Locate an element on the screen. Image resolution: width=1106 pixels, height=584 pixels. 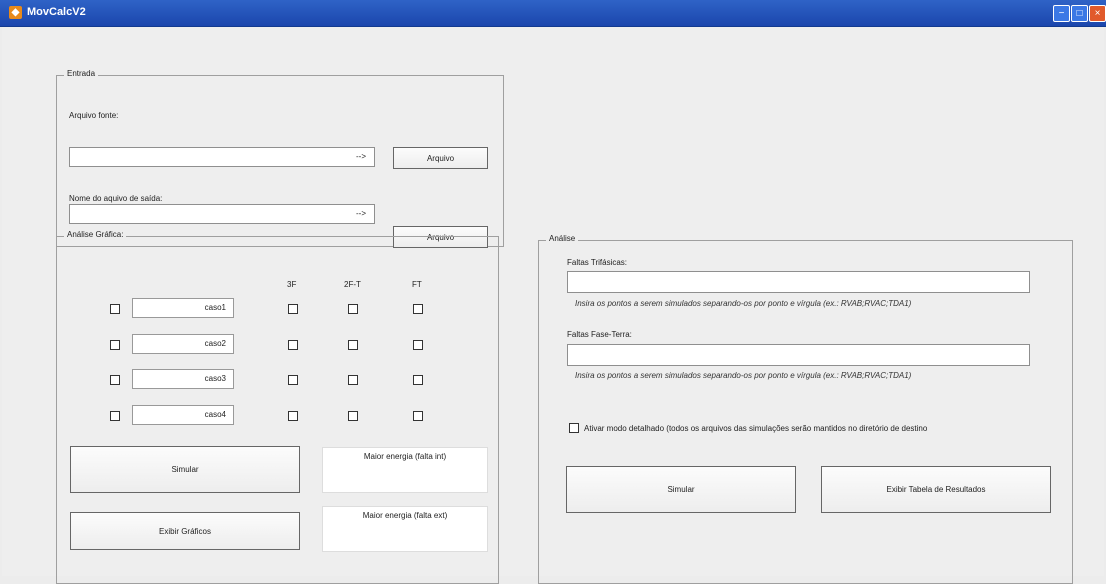
close-icon: × is located at coordinates (1097, 13).